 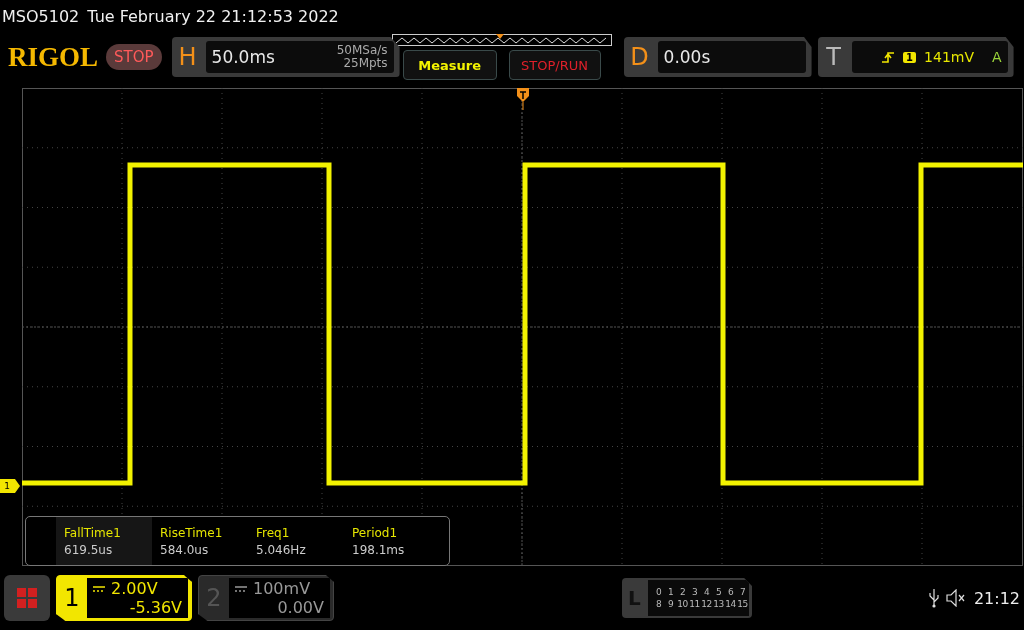 I want to click on logic-channel-number: 12, so click(x=706, y=604).